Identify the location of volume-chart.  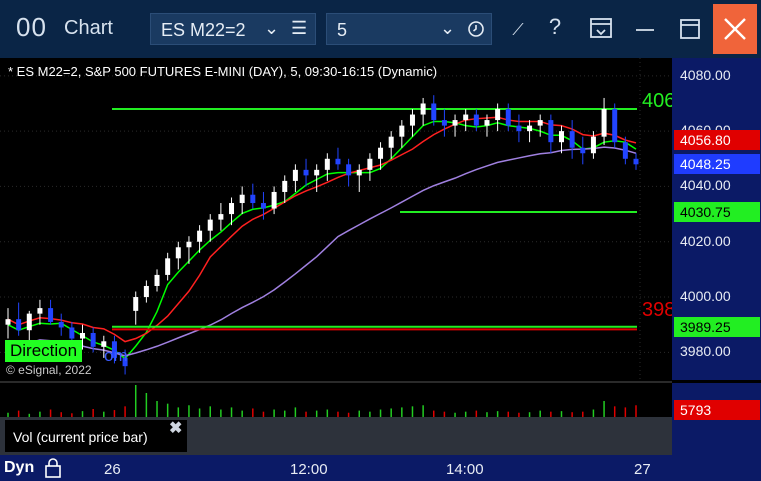
(336, 399).